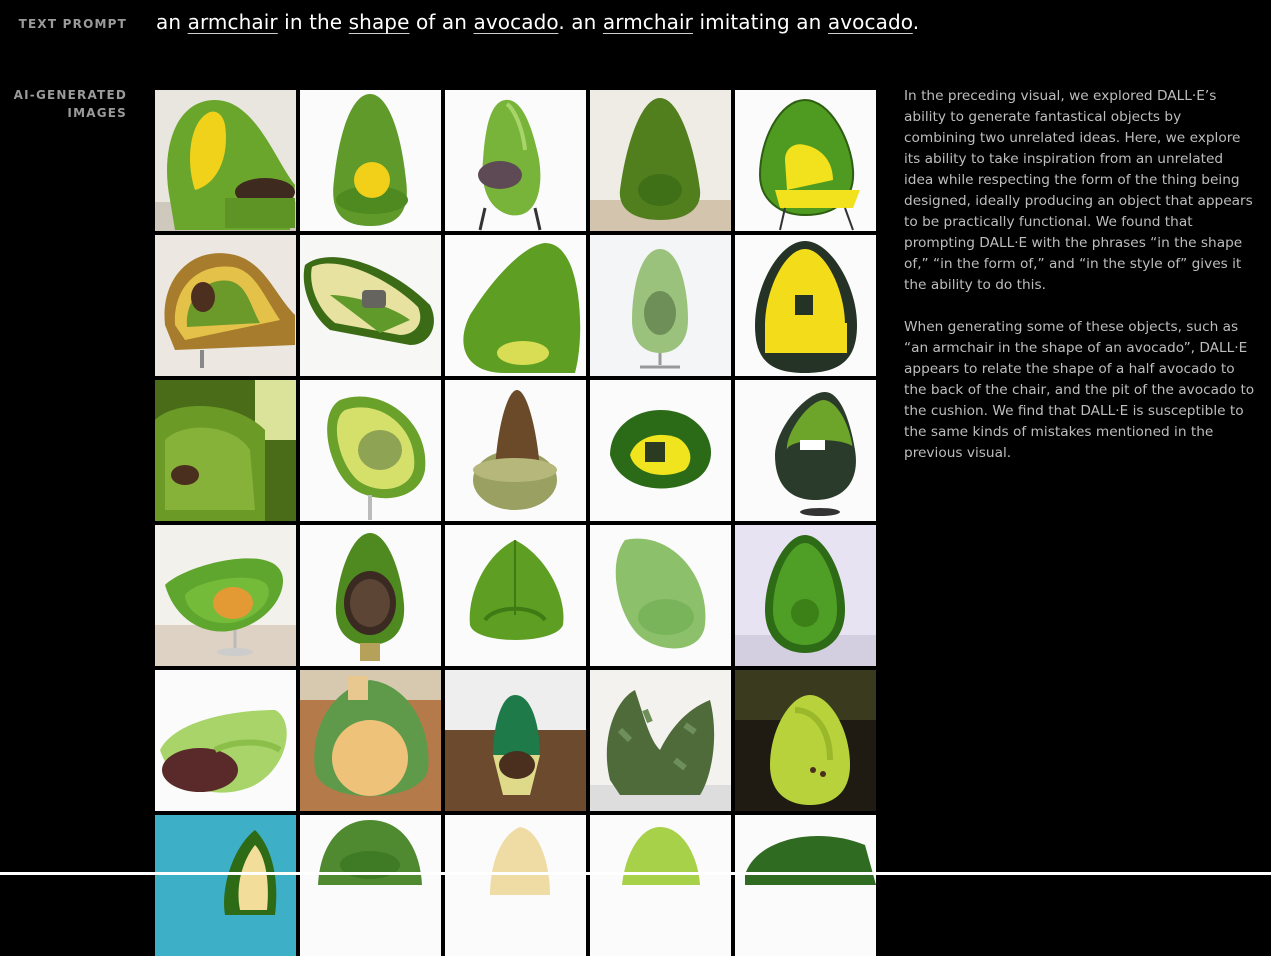 The image size is (1271, 956). What do you see at coordinates (441, 22) in the screenshot?
I see `prompt-text: of an` at bounding box center [441, 22].